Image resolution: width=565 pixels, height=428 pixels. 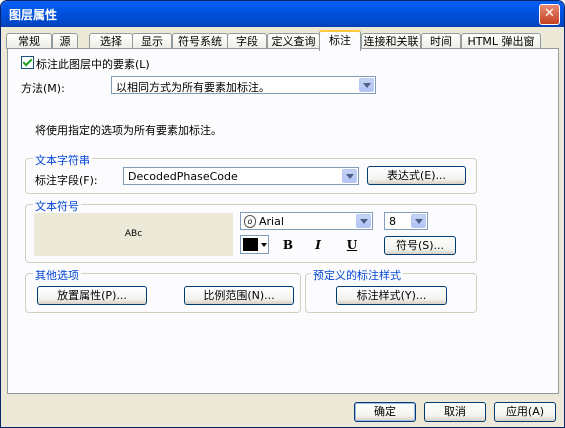 I want to click on italic-button: I, so click(x=318, y=245).